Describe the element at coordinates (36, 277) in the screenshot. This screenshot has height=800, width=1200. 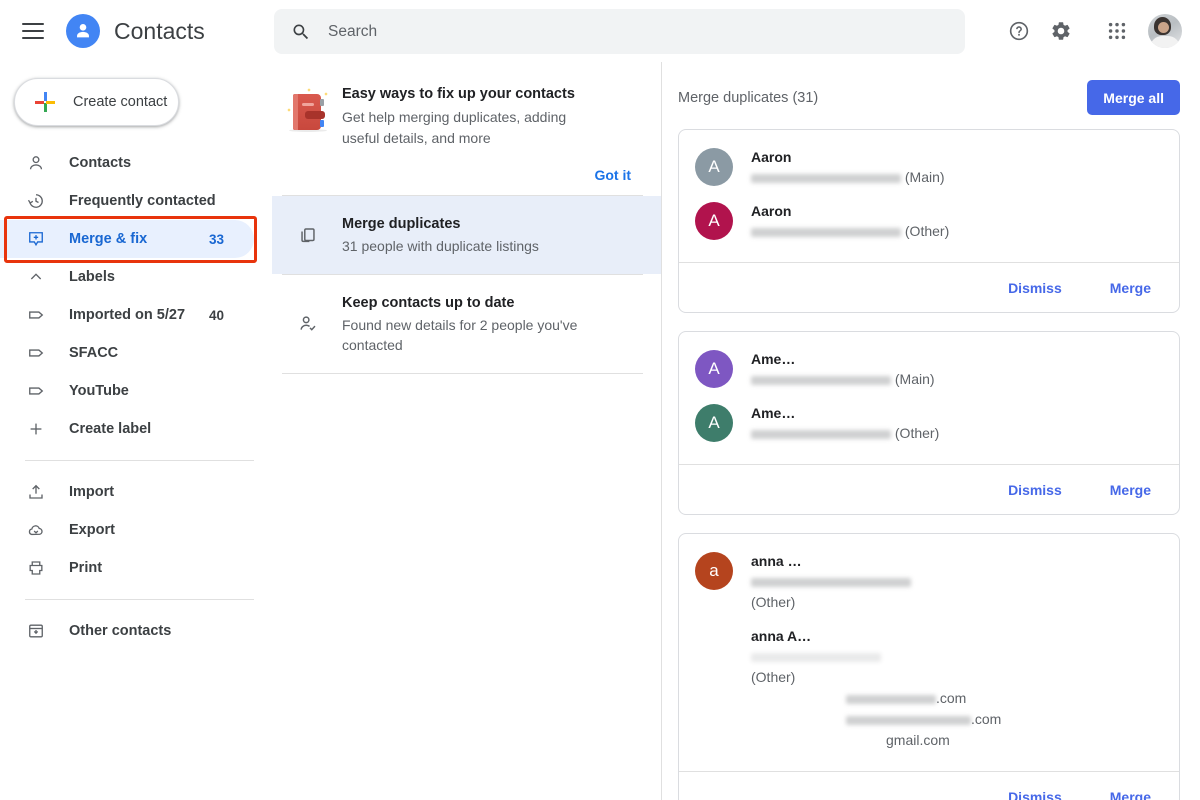
I see `chevron-up-icon` at that location.